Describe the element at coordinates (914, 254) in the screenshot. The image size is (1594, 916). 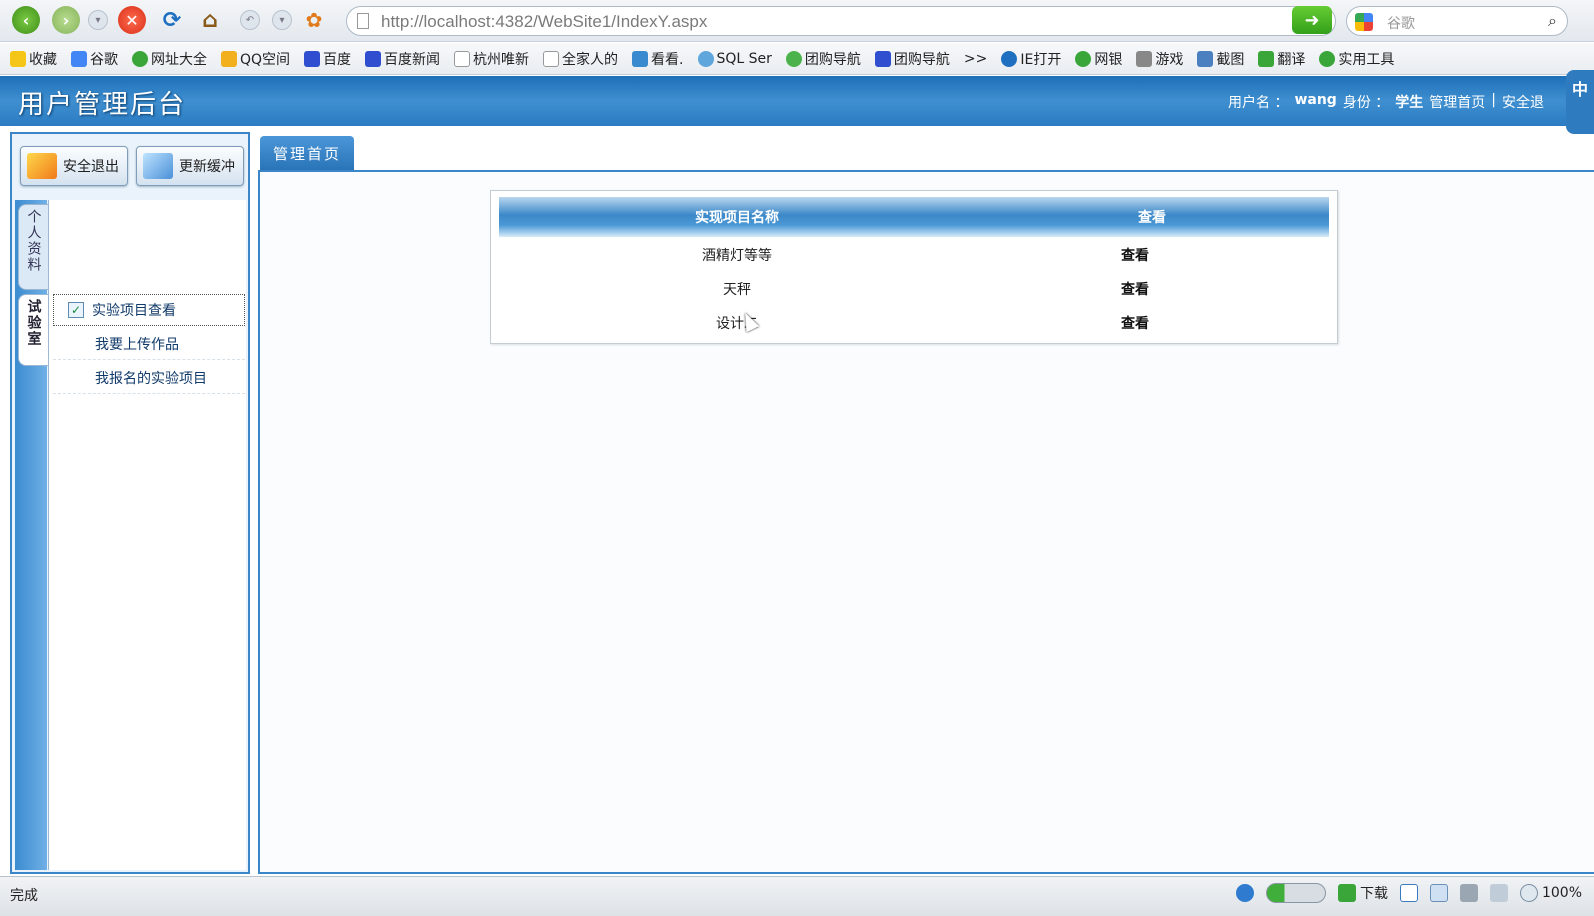
I see `table-row: 酒精灯等等 查看` at that location.